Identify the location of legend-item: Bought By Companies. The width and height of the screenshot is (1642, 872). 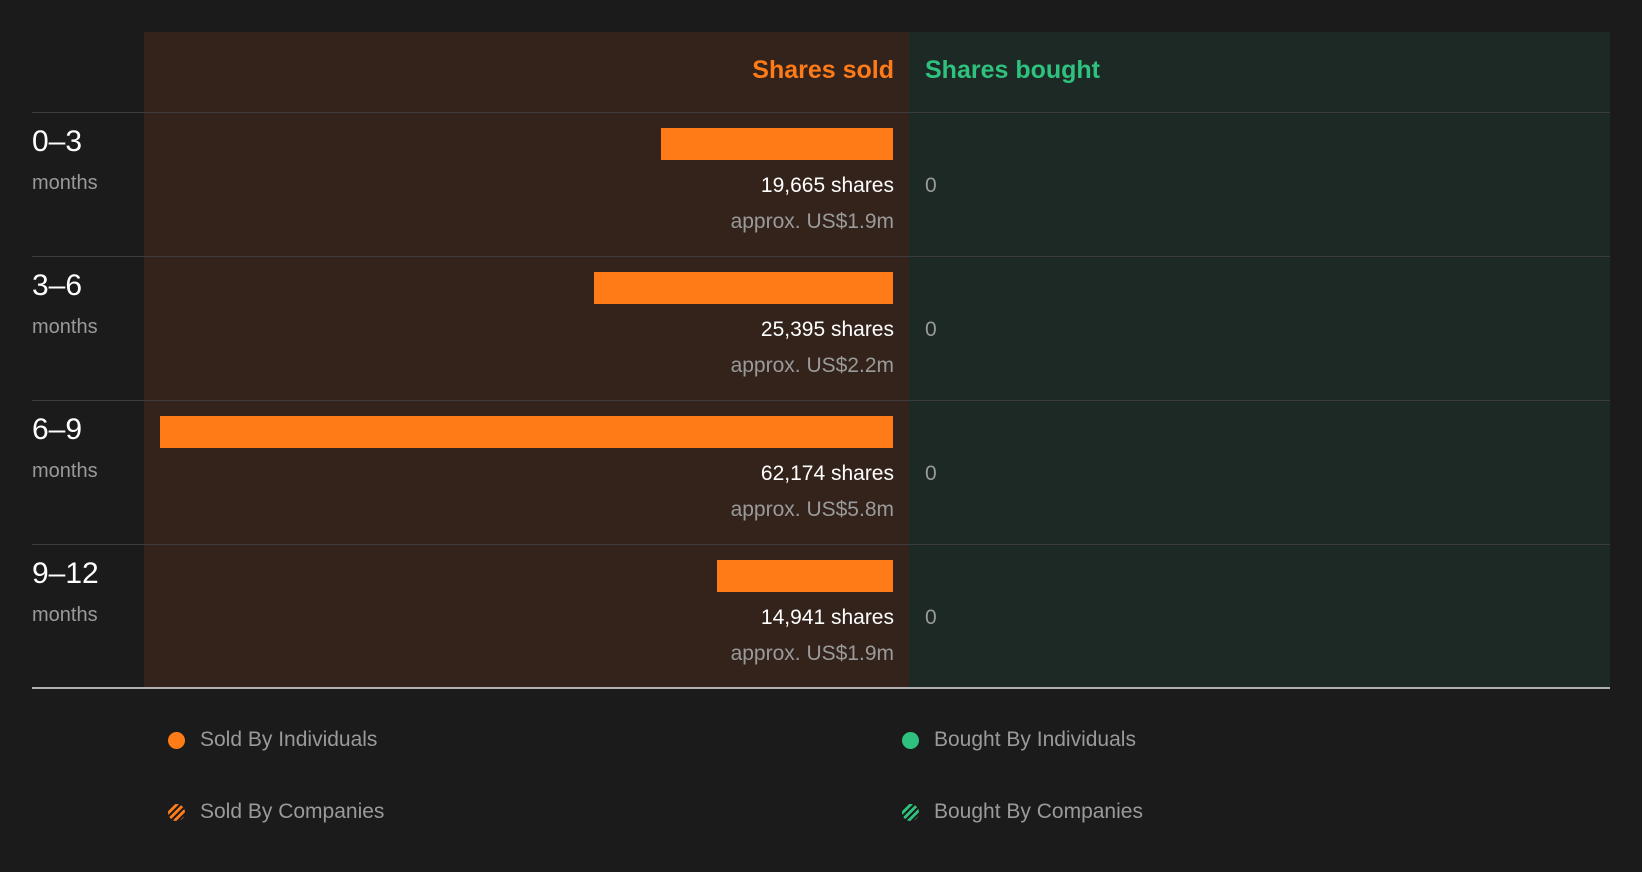
(1022, 812).